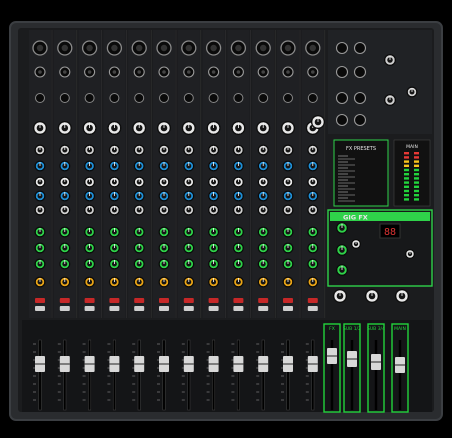  Describe the element at coordinates (402, 296) in the screenshot. I see `fx-master-knob` at that location.